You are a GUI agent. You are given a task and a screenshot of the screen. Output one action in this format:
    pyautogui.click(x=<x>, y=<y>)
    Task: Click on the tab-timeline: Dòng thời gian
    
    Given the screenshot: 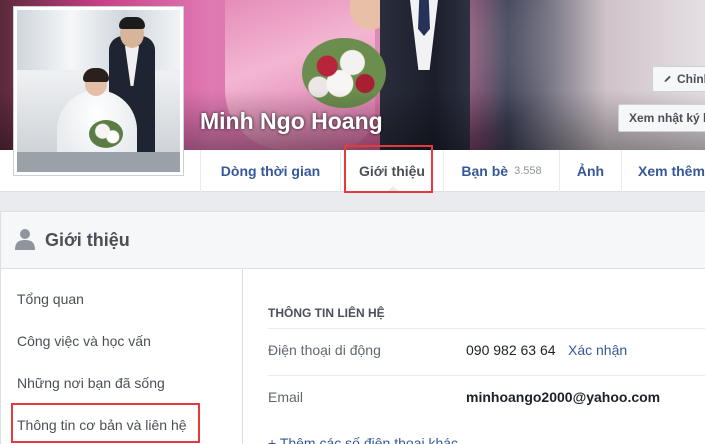 What is the action you would take?
    pyautogui.click(x=270, y=171)
    